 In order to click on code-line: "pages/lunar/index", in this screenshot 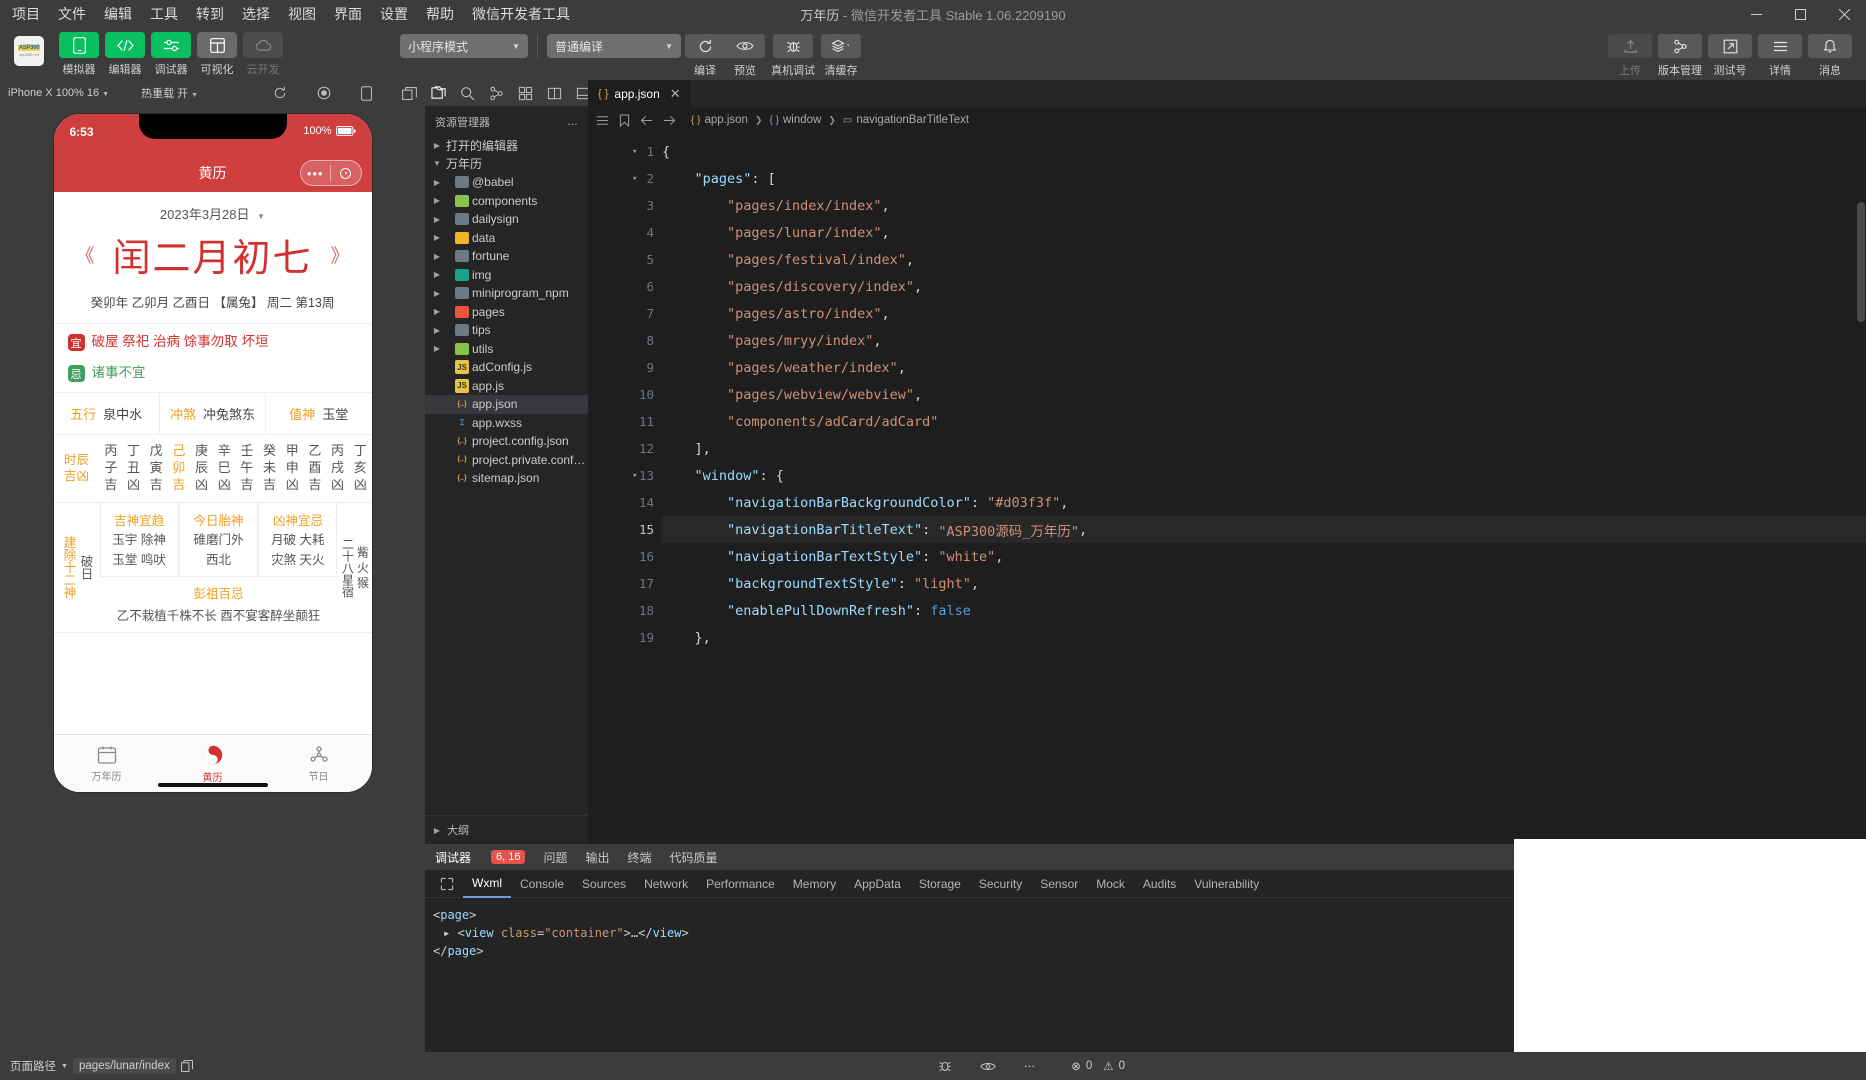, I will do `click(1264, 232)`.